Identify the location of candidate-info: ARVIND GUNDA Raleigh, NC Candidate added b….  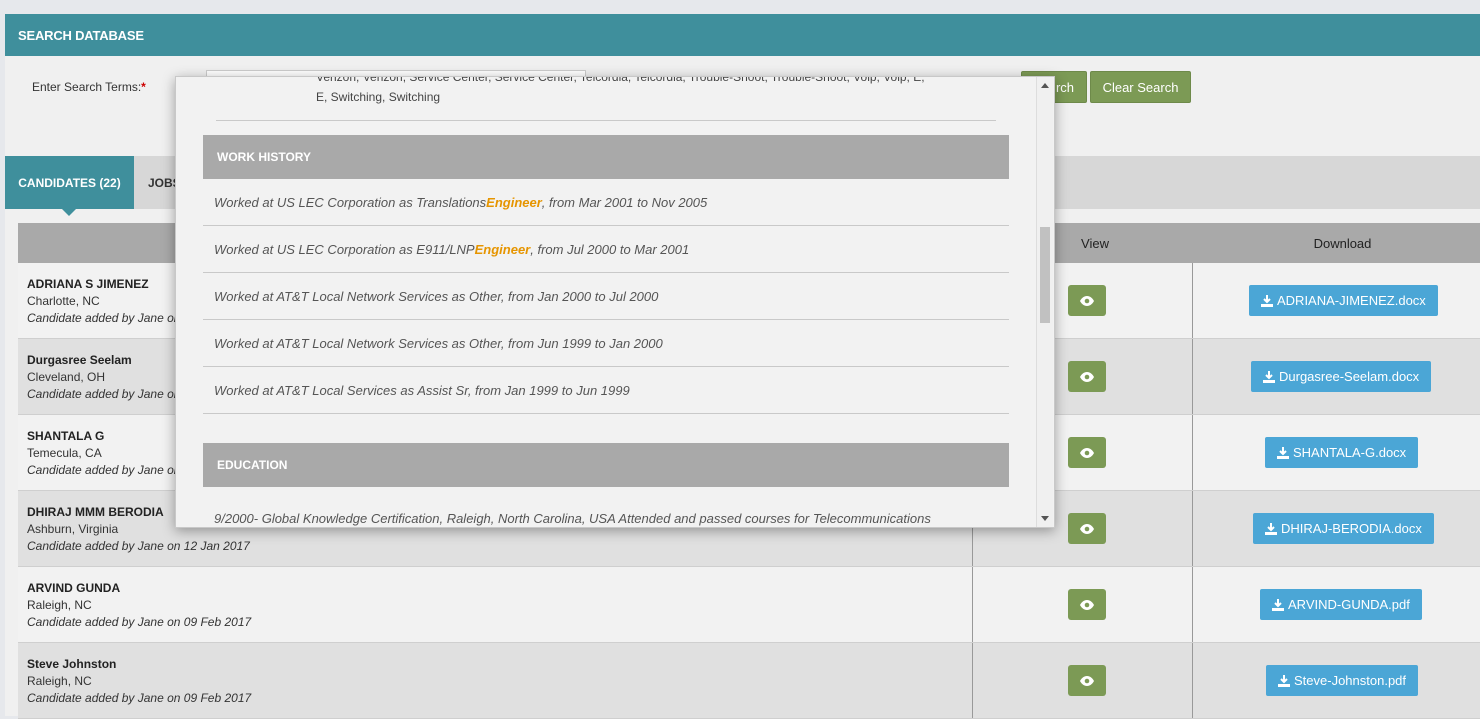
(139, 605).